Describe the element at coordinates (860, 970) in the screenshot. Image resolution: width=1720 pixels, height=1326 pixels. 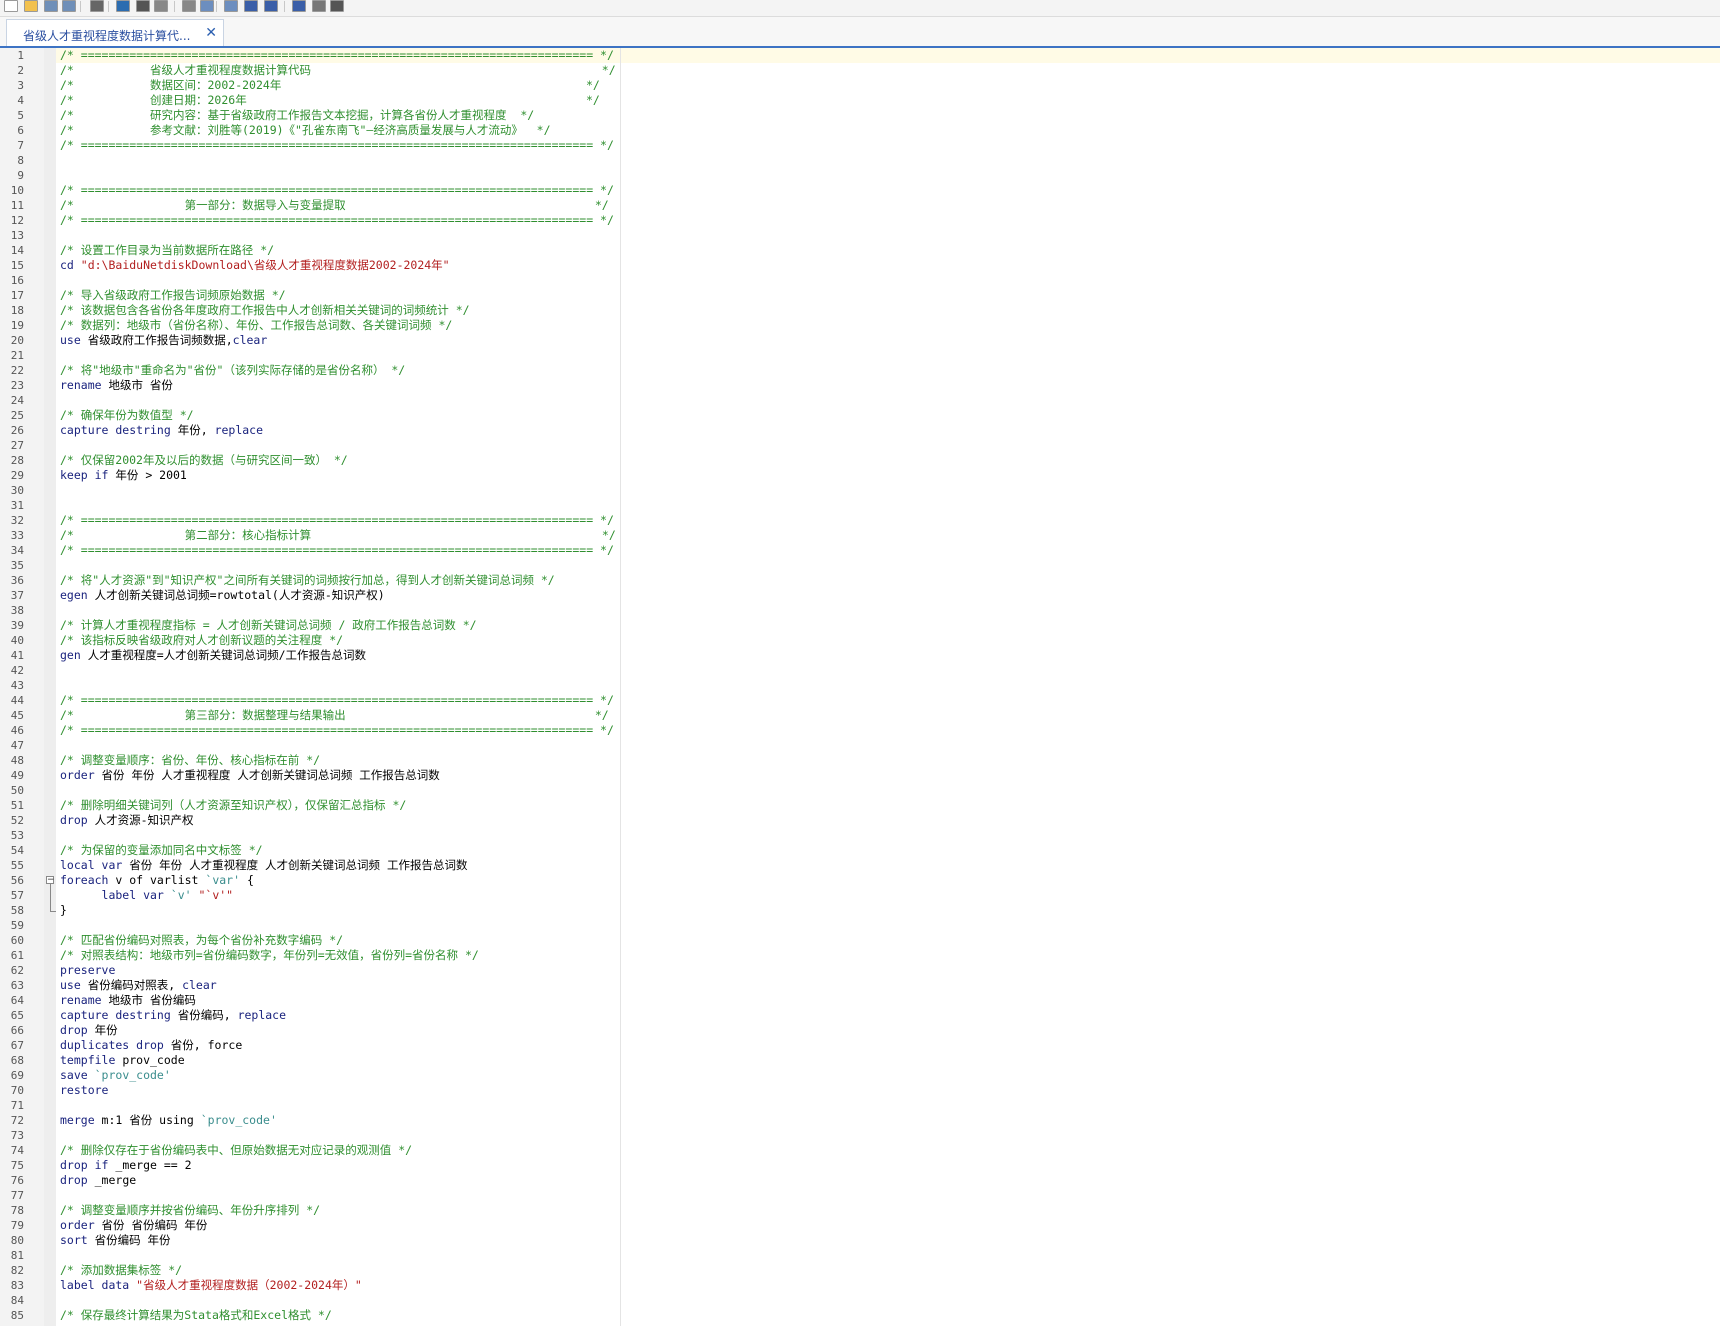
I see `code-line: 62 preserve` at that location.